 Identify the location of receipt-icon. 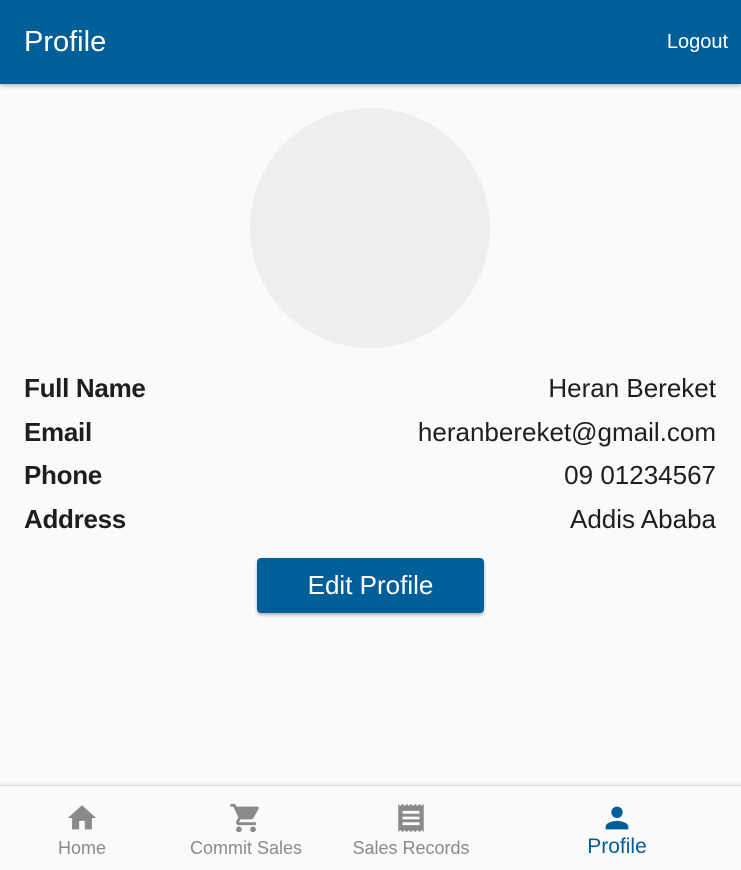
(411, 818).